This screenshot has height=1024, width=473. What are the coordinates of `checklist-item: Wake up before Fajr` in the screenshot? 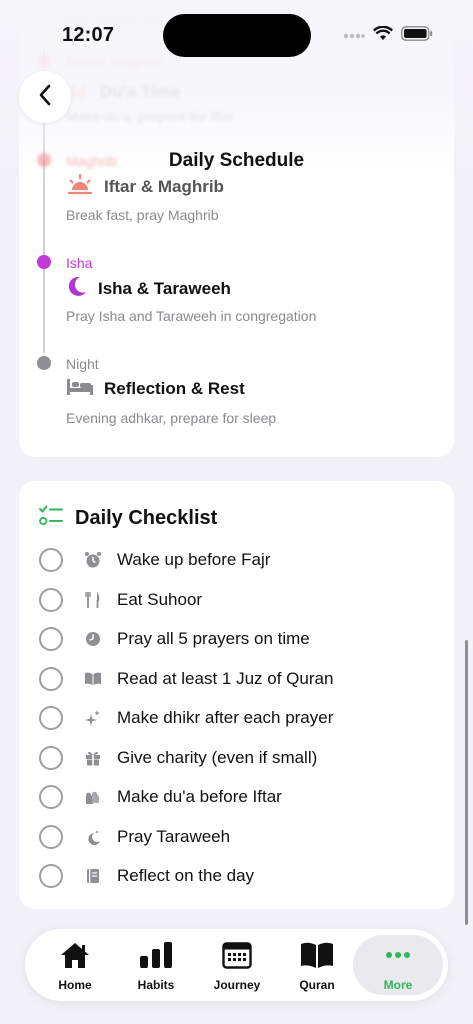 It's located at (239, 560).